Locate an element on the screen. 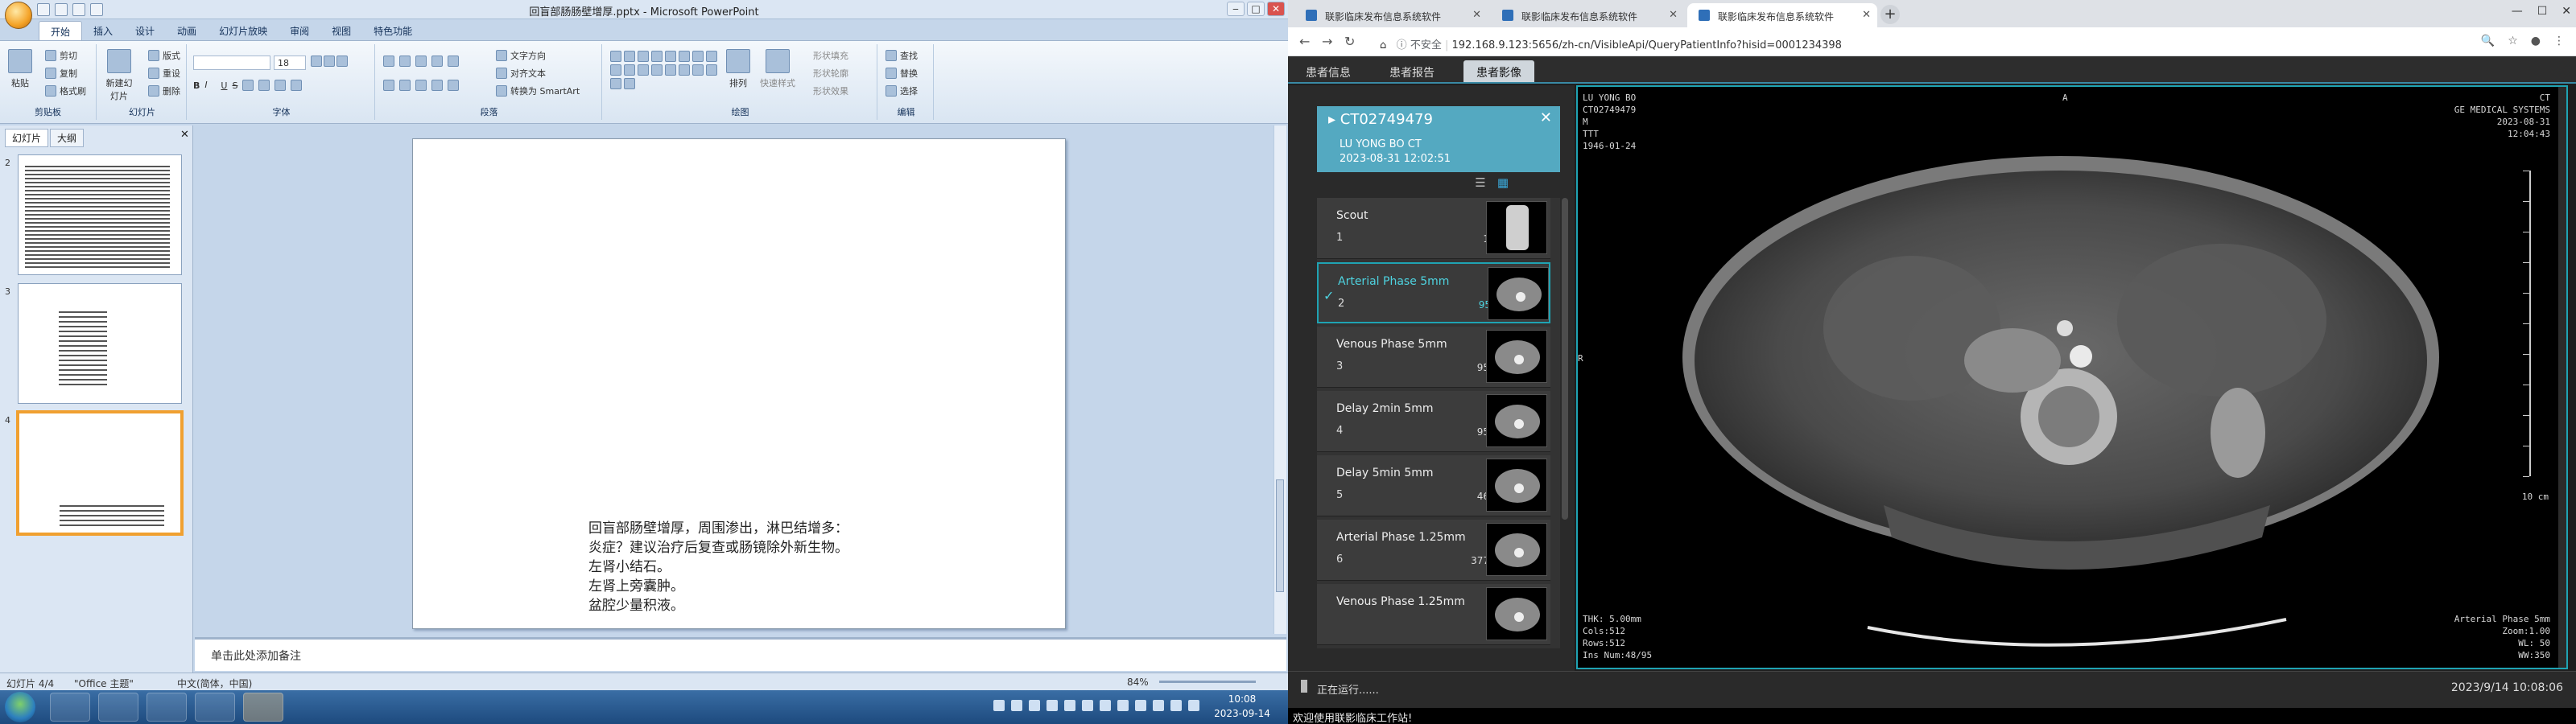 The height and width of the screenshot is (724, 2576). series-item: Scout11幅 is located at coordinates (1433, 228).